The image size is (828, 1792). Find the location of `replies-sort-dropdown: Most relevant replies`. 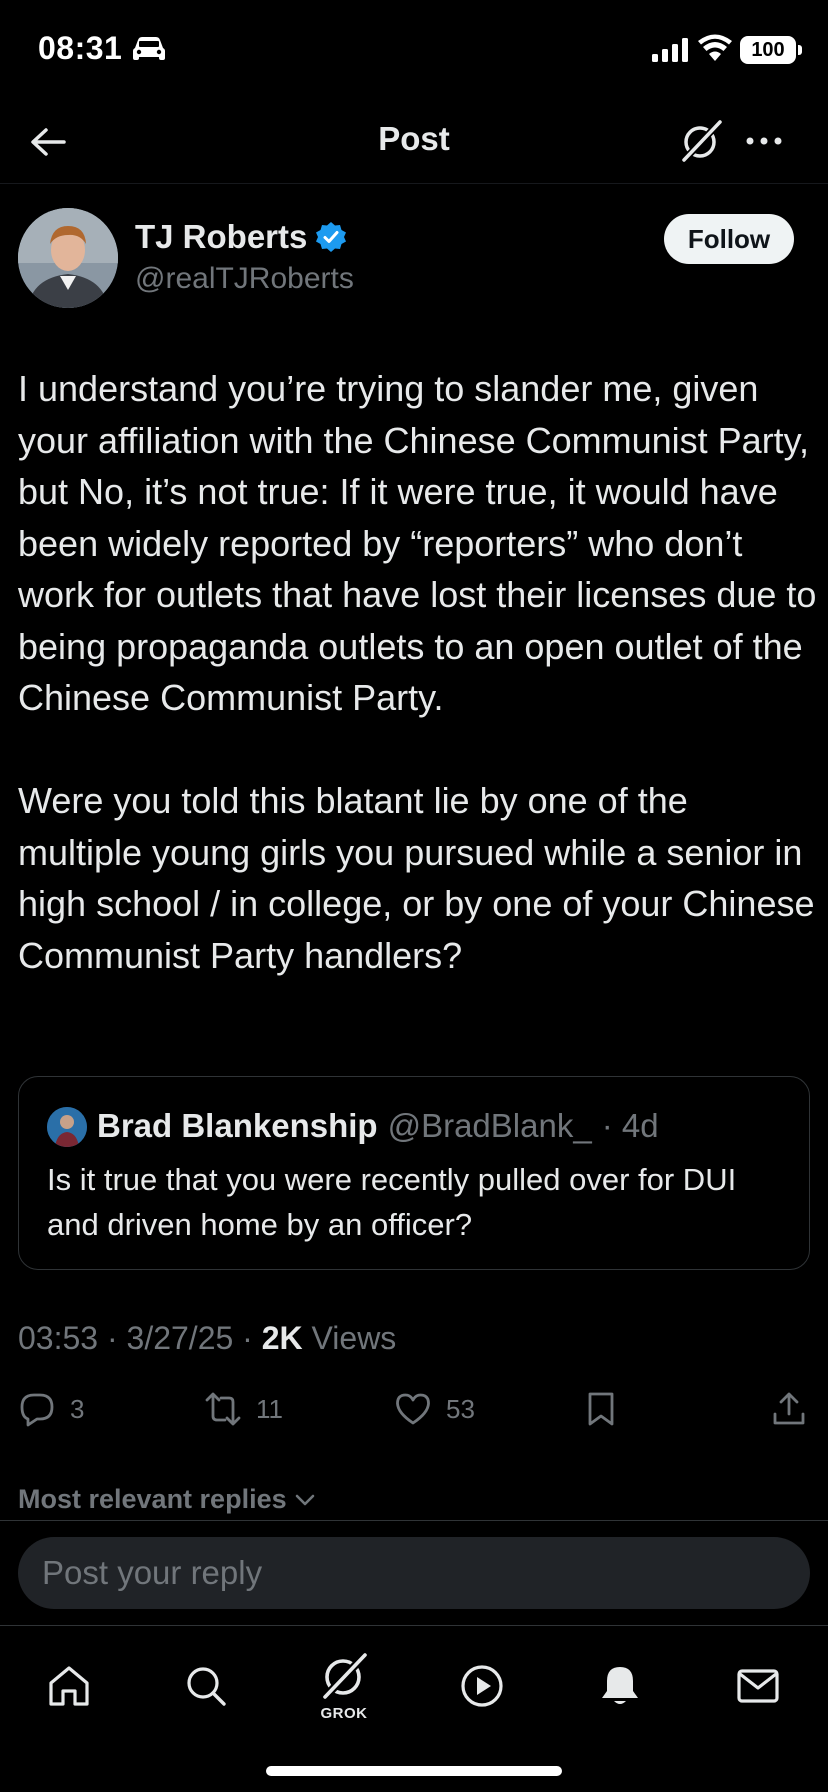

replies-sort-dropdown: Most relevant replies is located at coordinates (167, 1499).